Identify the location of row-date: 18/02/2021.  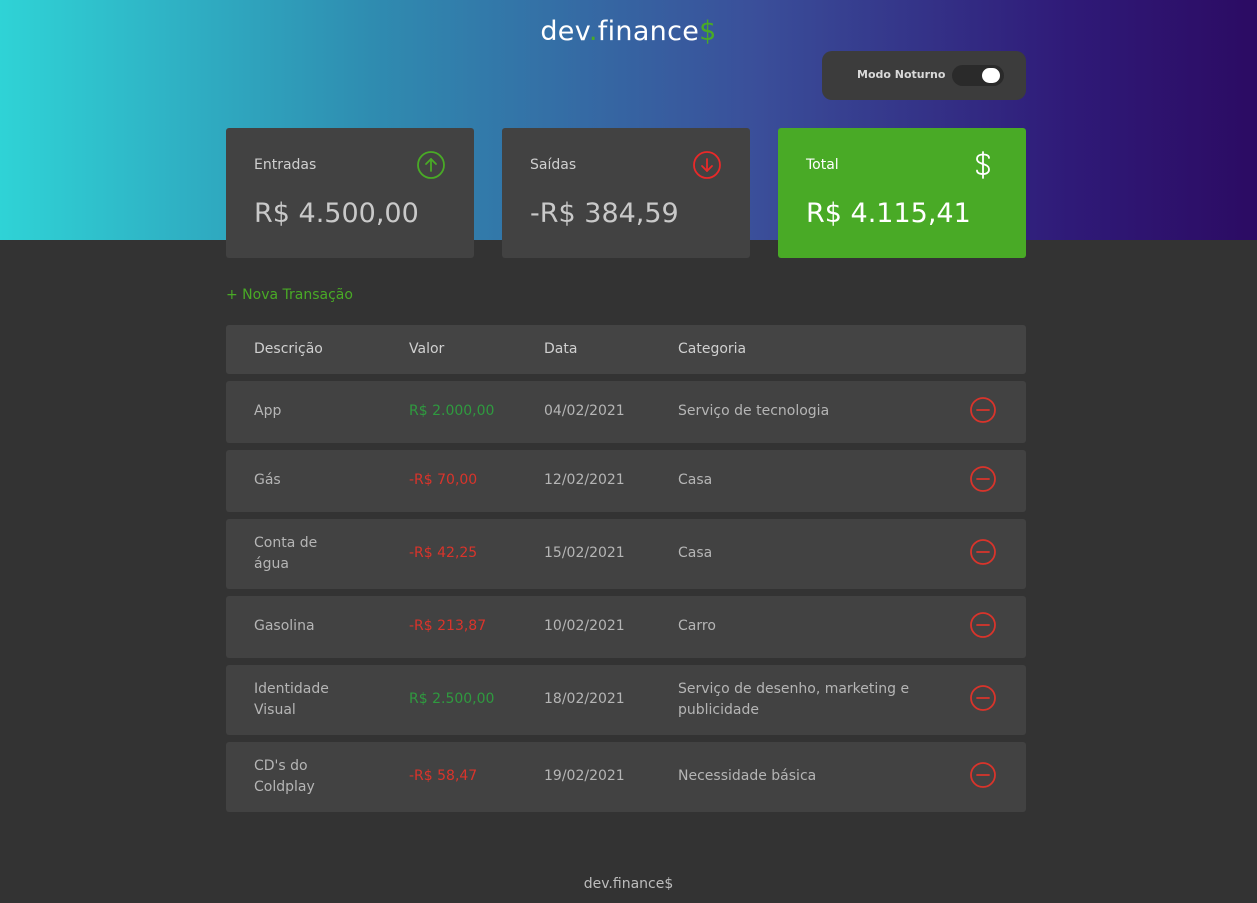
(584, 699).